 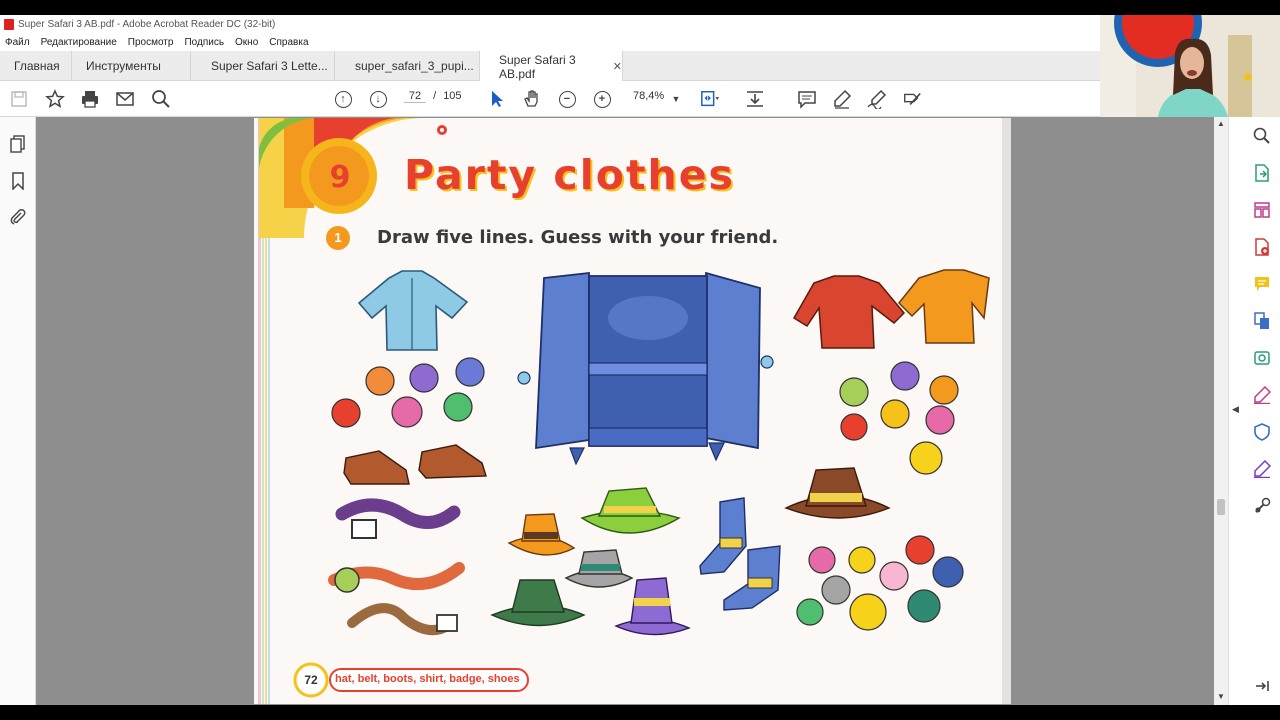 What do you see at coordinates (9, 24) in the screenshot?
I see `acrobat-logo-icon` at bounding box center [9, 24].